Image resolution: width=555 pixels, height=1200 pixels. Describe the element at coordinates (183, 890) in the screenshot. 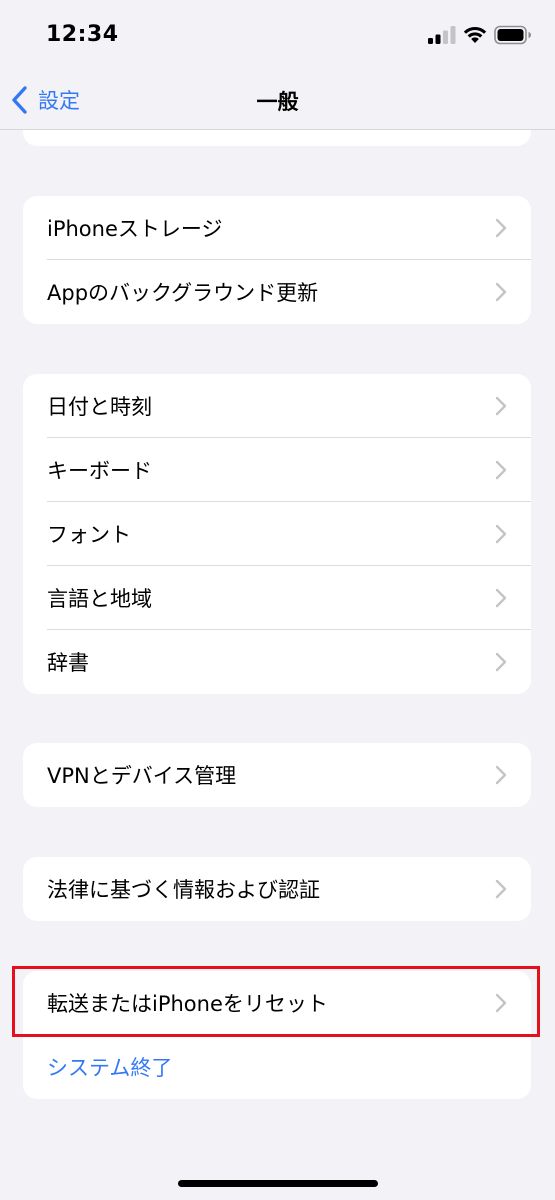

I see `row-label: 法律に基づく情報および認証` at that location.